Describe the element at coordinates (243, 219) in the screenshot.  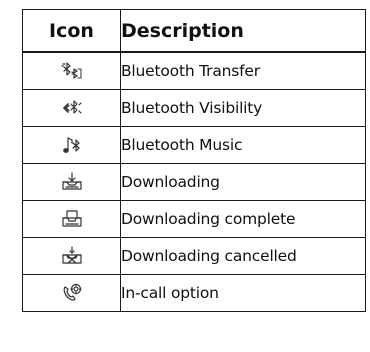
I see `row-description: Downloading complete` at that location.